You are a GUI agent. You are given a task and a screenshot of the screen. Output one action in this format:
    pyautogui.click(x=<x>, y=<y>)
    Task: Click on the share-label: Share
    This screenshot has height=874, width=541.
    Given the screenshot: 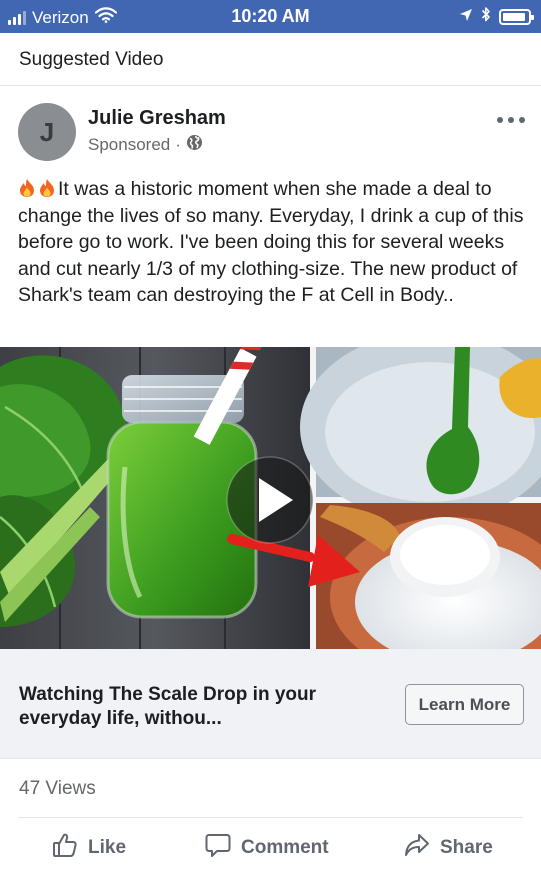 What is the action you would take?
    pyautogui.click(x=466, y=847)
    